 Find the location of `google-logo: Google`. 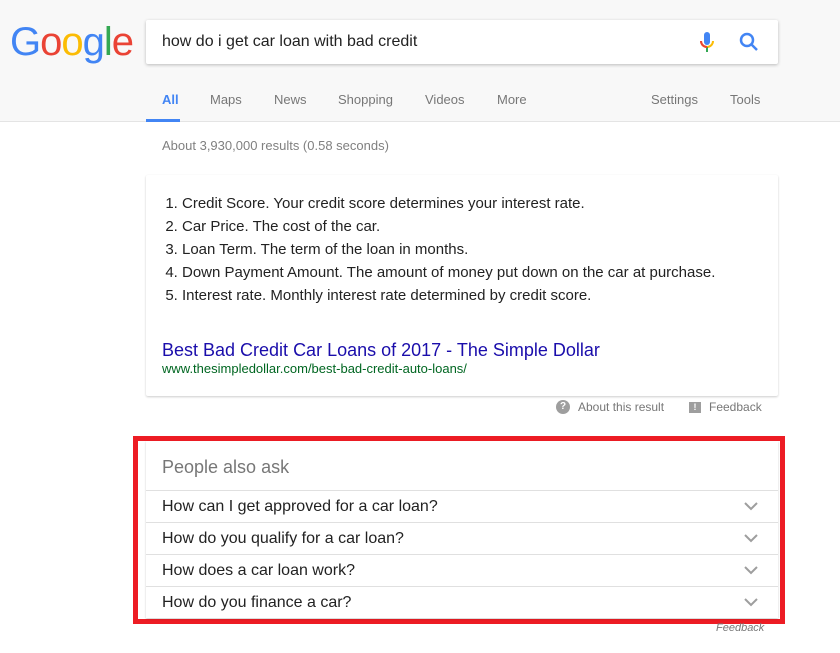

google-logo: Google is located at coordinates (72, 42).